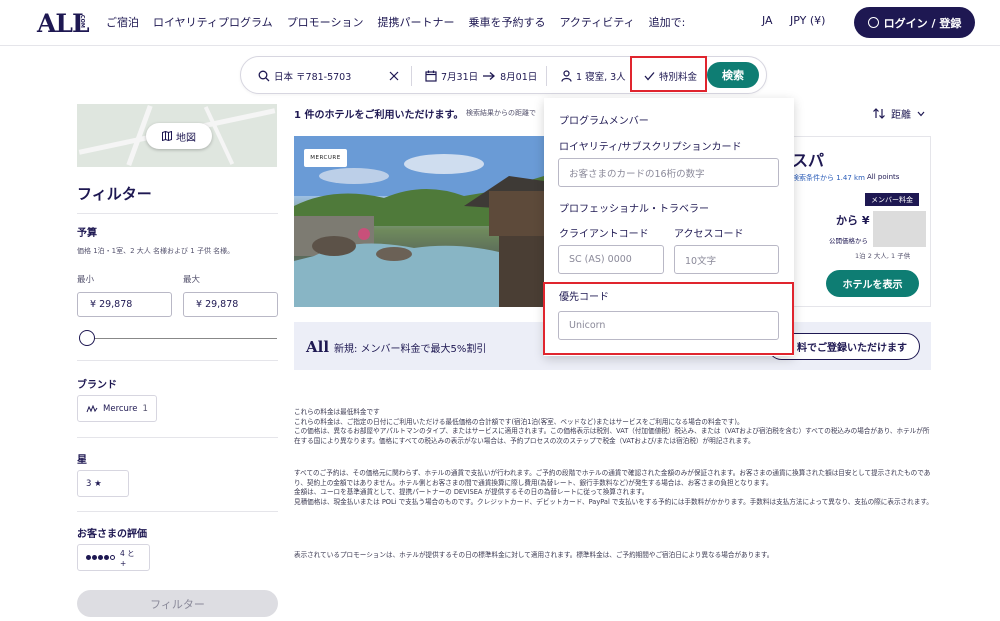 This screenshot has height=621, width=1000. What do you see at coordinates (501, 113) in the screenshot?
I see `results-subtext: 検索結果からの距離で` at bounding box center [501, 113].